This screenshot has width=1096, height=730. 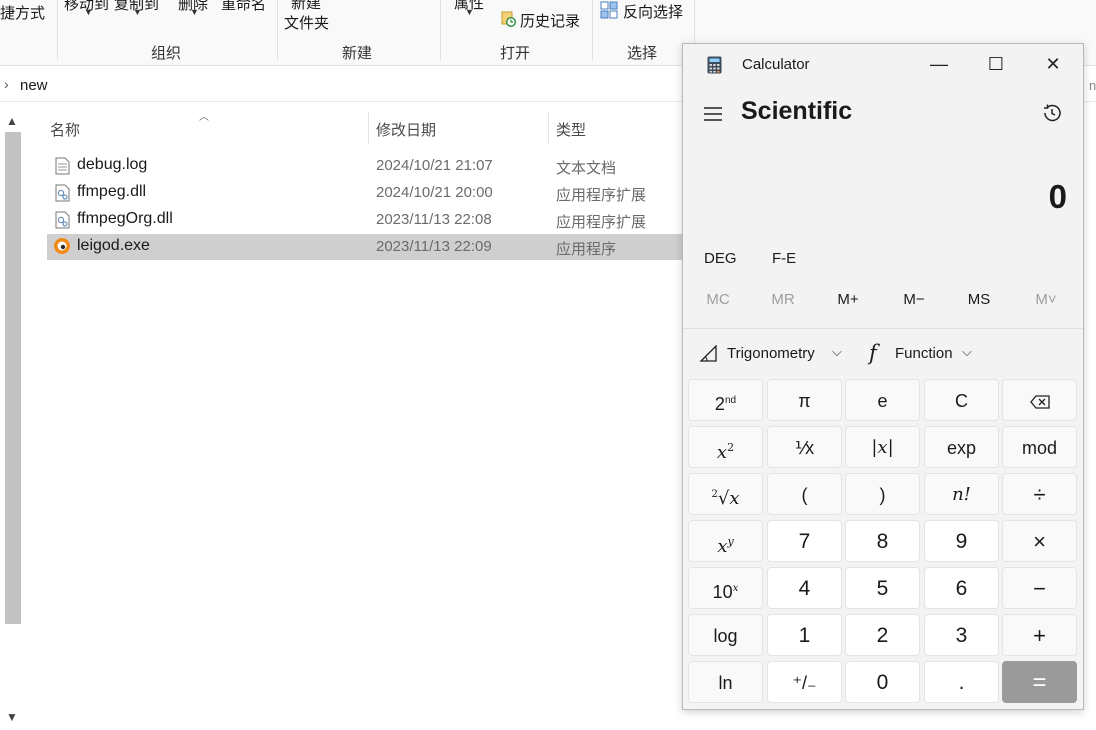 What do you see at coordinates (515, 53) in the screenshot?
I see `group-label-open: 打开` at bounding box center [515, 53].